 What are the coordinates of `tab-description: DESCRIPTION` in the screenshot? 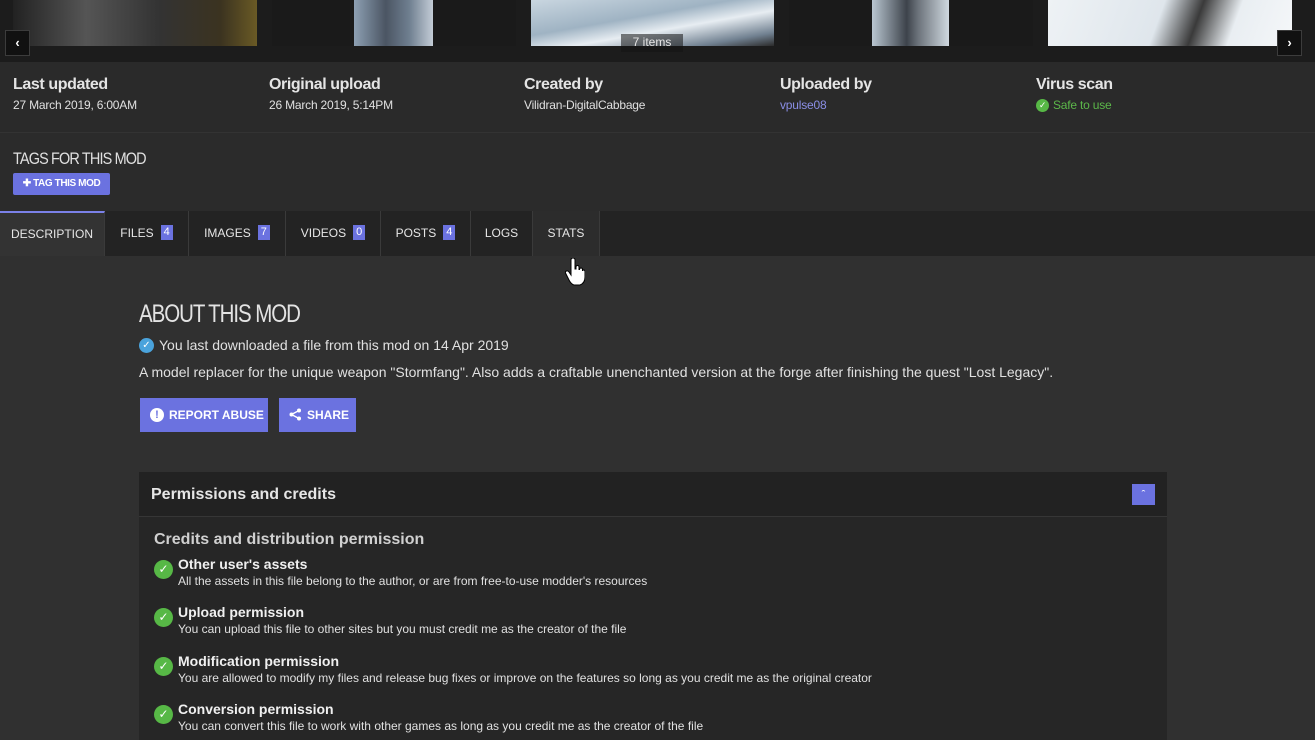 It's located at (52, 233).